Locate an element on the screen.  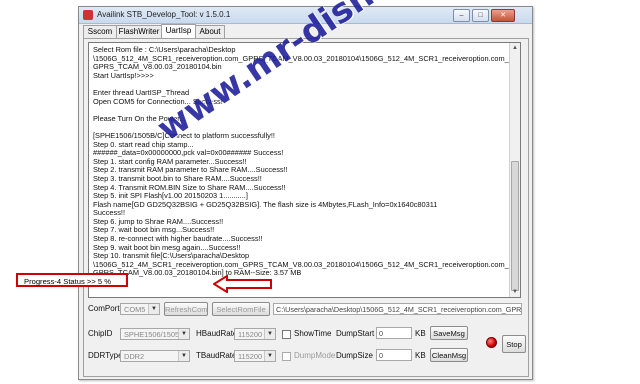
tab-flashwriter: FlashWriter is located at coordinates (139, 31).